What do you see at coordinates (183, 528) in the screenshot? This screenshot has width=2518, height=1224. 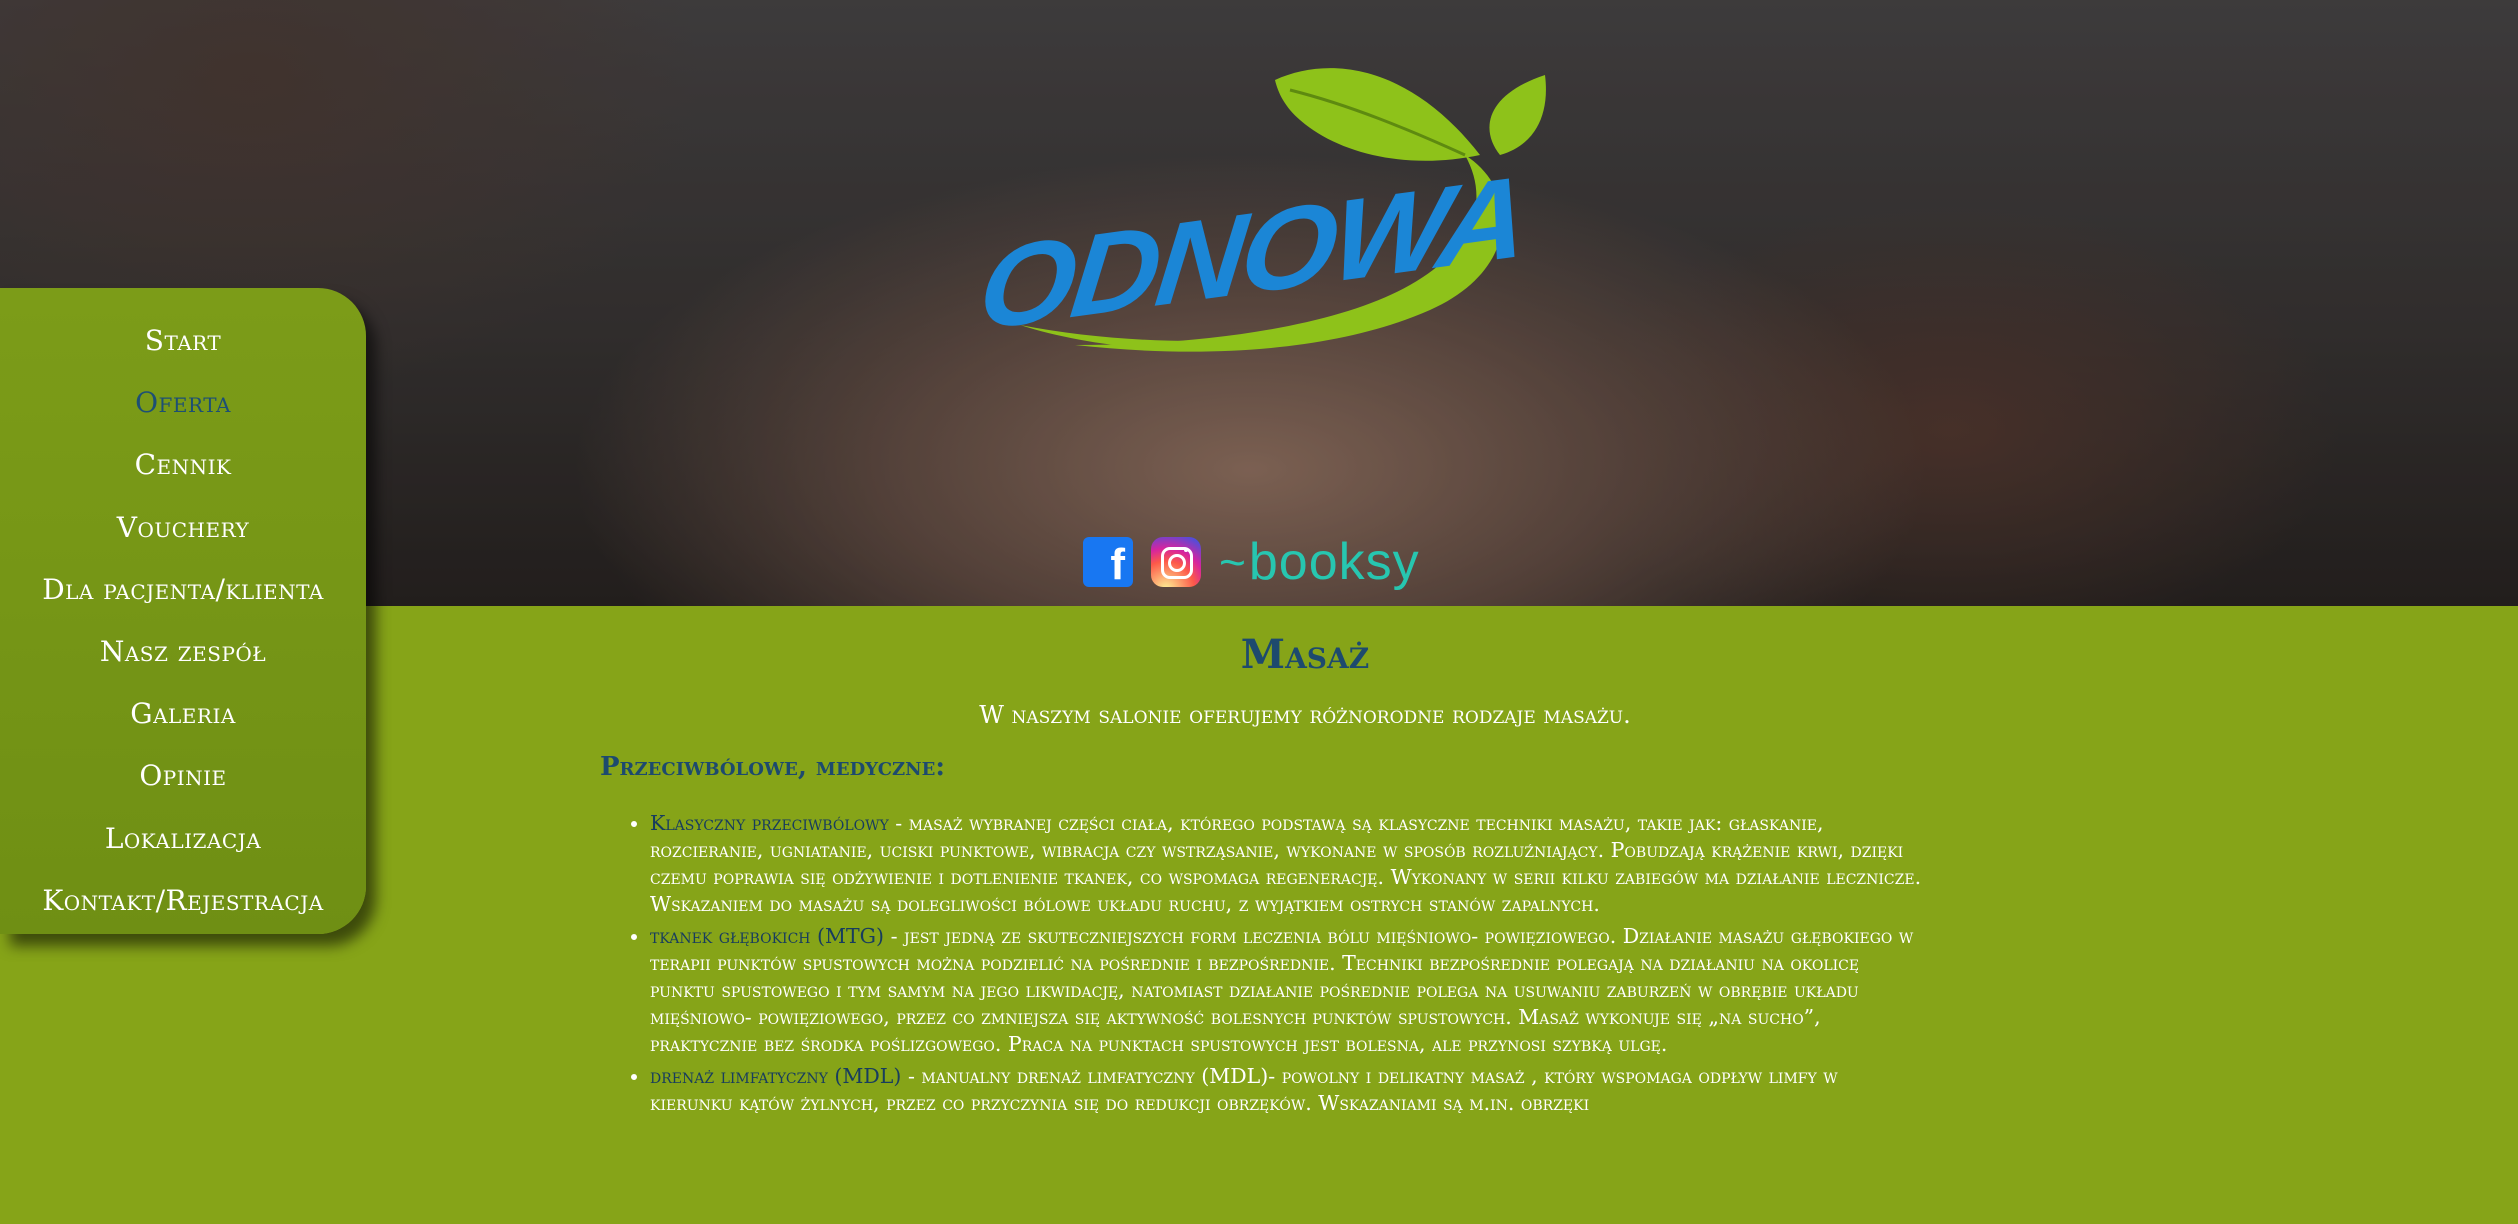 I see `nav-item-vouchery: Vouchery` at bounding box center [183, 528].